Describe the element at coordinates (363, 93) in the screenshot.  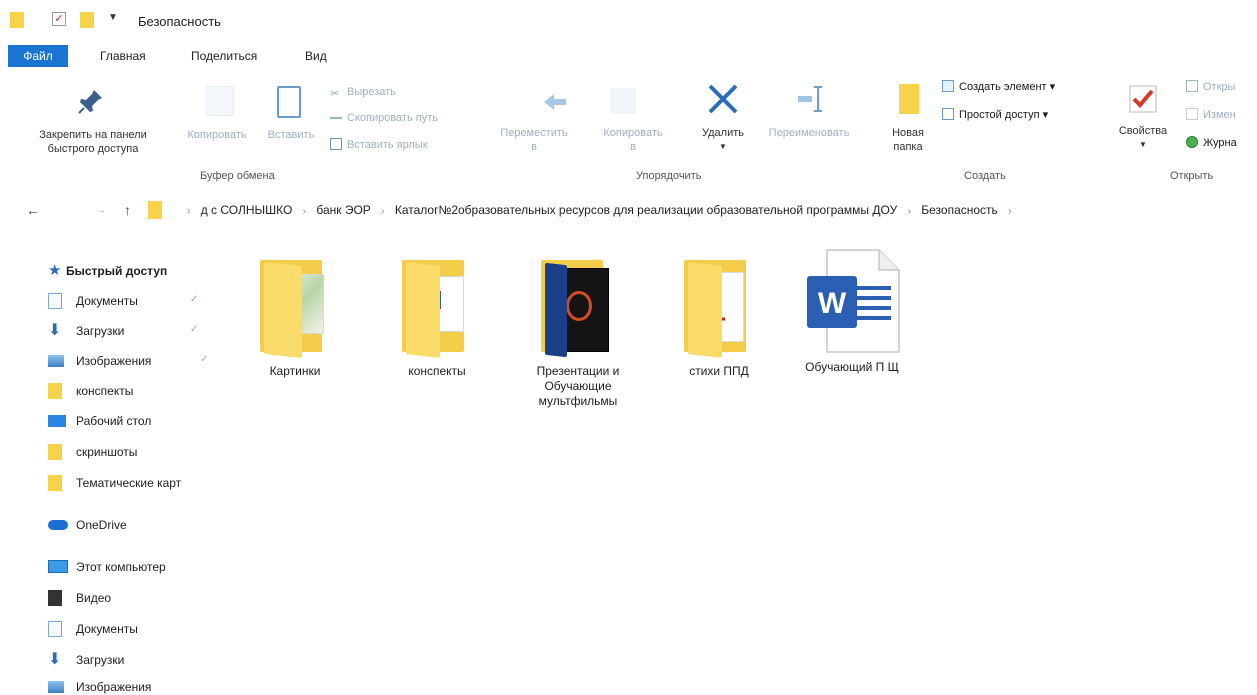
I see `cut-button: ✂ Вырезать` at that location.